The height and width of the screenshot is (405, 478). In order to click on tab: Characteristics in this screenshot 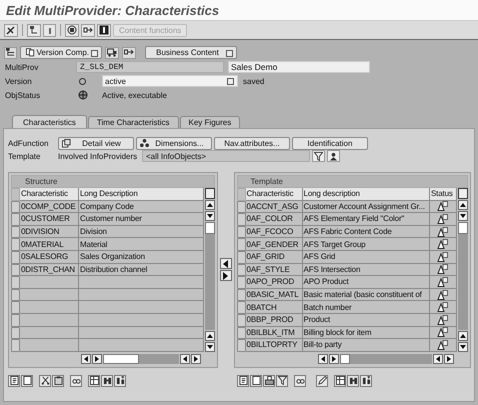, I will do `click(49, 121)`.